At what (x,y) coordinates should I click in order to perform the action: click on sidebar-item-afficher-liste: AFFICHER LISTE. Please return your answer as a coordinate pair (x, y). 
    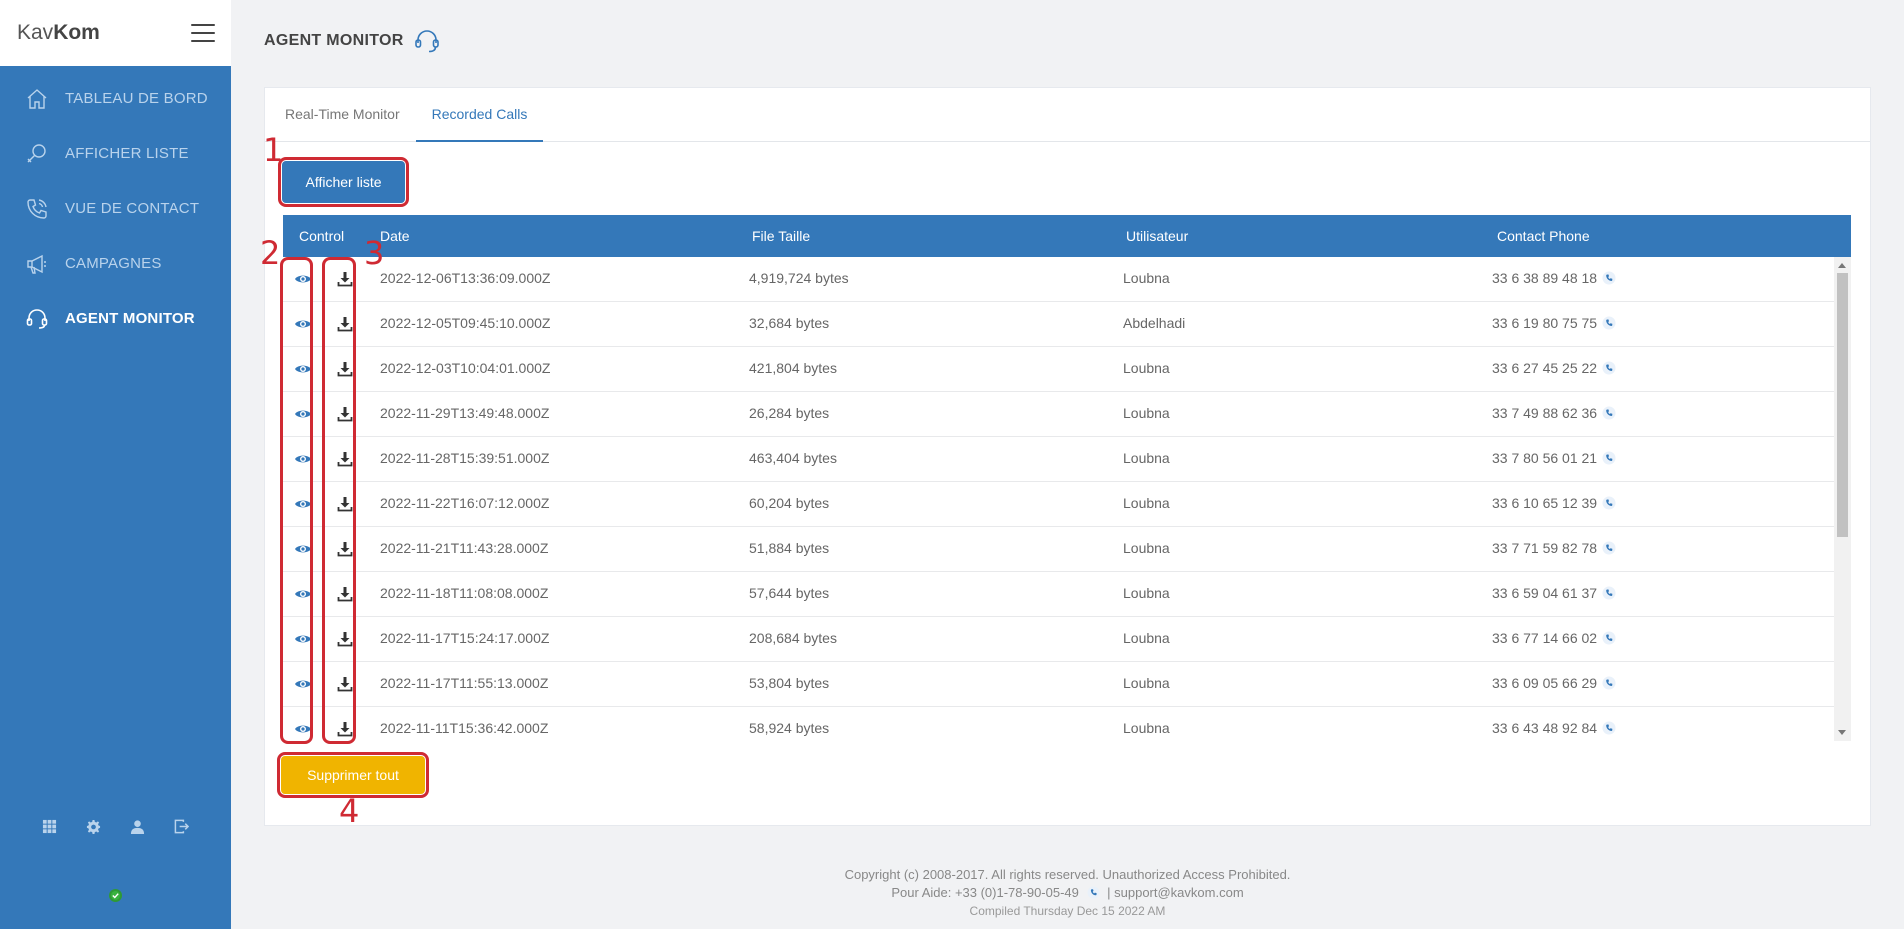
    Looking at the image, I should click on (115, 153).